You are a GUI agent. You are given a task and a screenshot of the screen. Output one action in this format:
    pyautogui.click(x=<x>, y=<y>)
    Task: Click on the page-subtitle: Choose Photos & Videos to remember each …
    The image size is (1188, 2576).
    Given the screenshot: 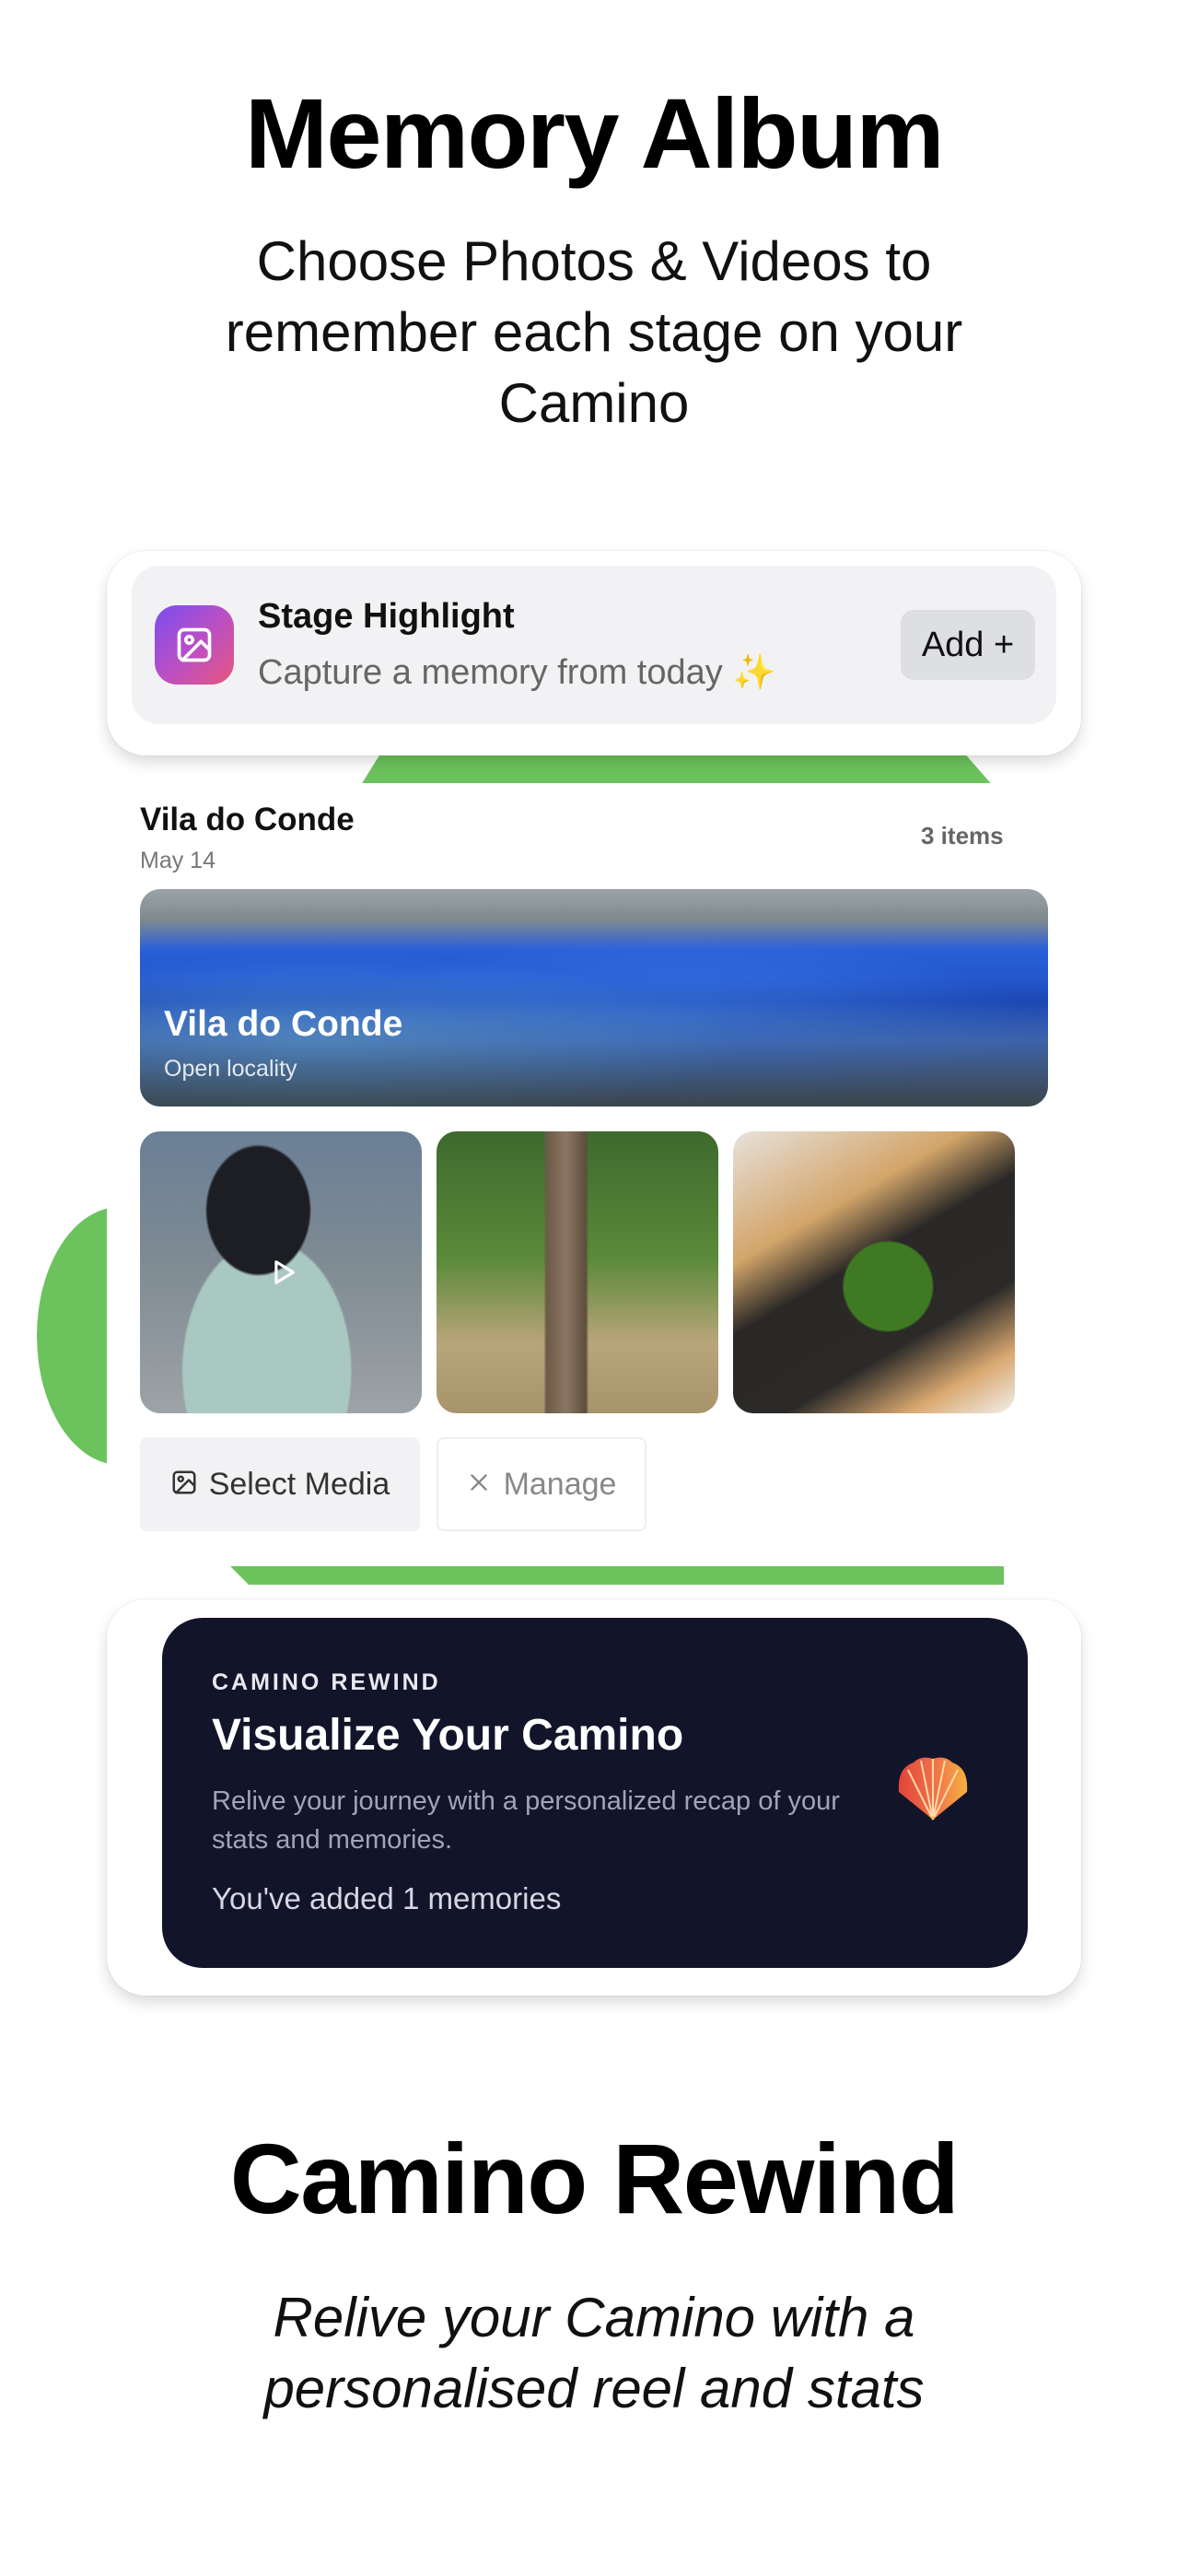 What is the action you would take?
    pyautogui.click(x=594, y=332)
    